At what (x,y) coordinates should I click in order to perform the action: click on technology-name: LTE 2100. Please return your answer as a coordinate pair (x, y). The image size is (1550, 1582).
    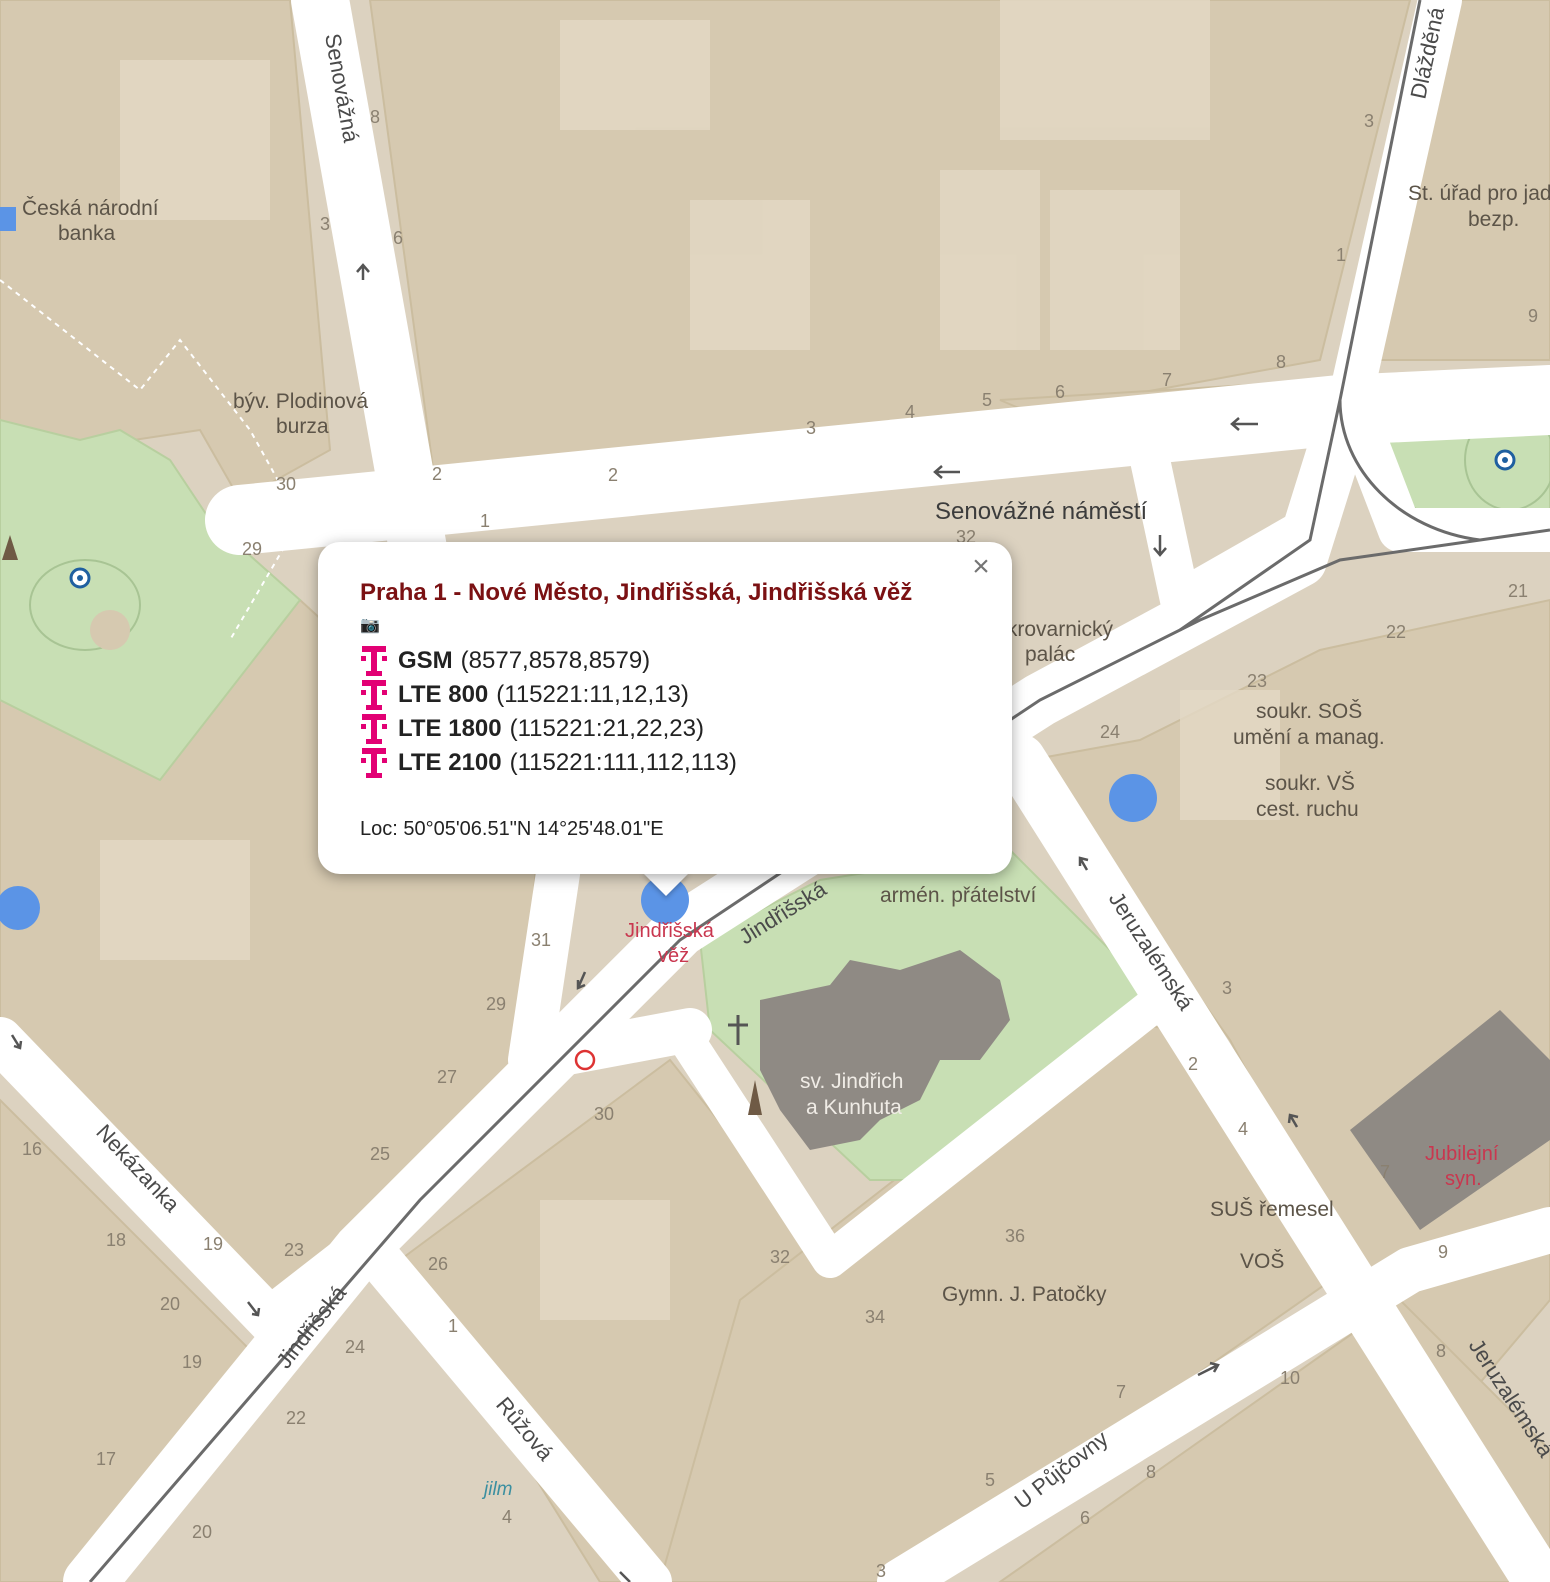
    Looking at the image, I should click on (450, 762).